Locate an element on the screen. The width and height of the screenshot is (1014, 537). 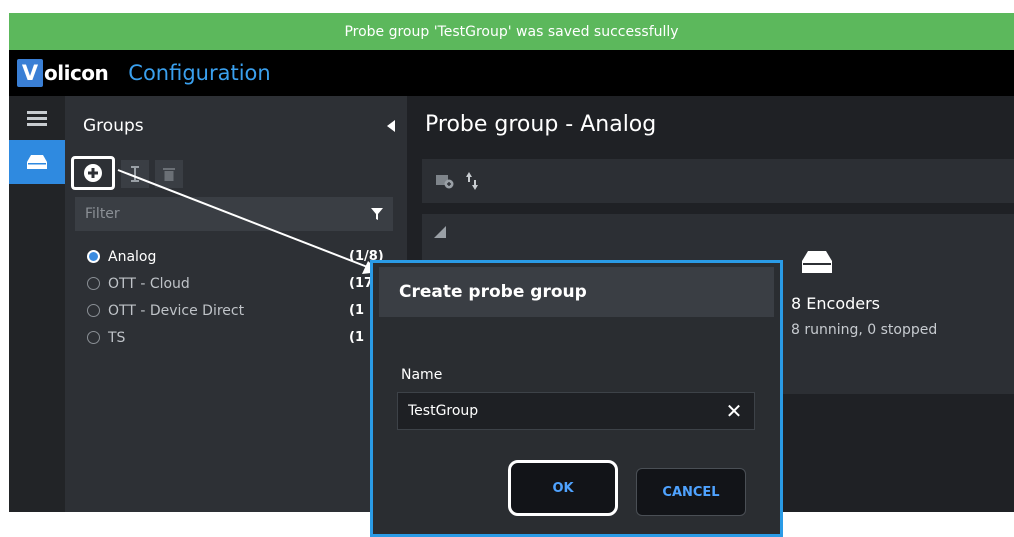
hamburger-icon is located at coordinates (37, 118).